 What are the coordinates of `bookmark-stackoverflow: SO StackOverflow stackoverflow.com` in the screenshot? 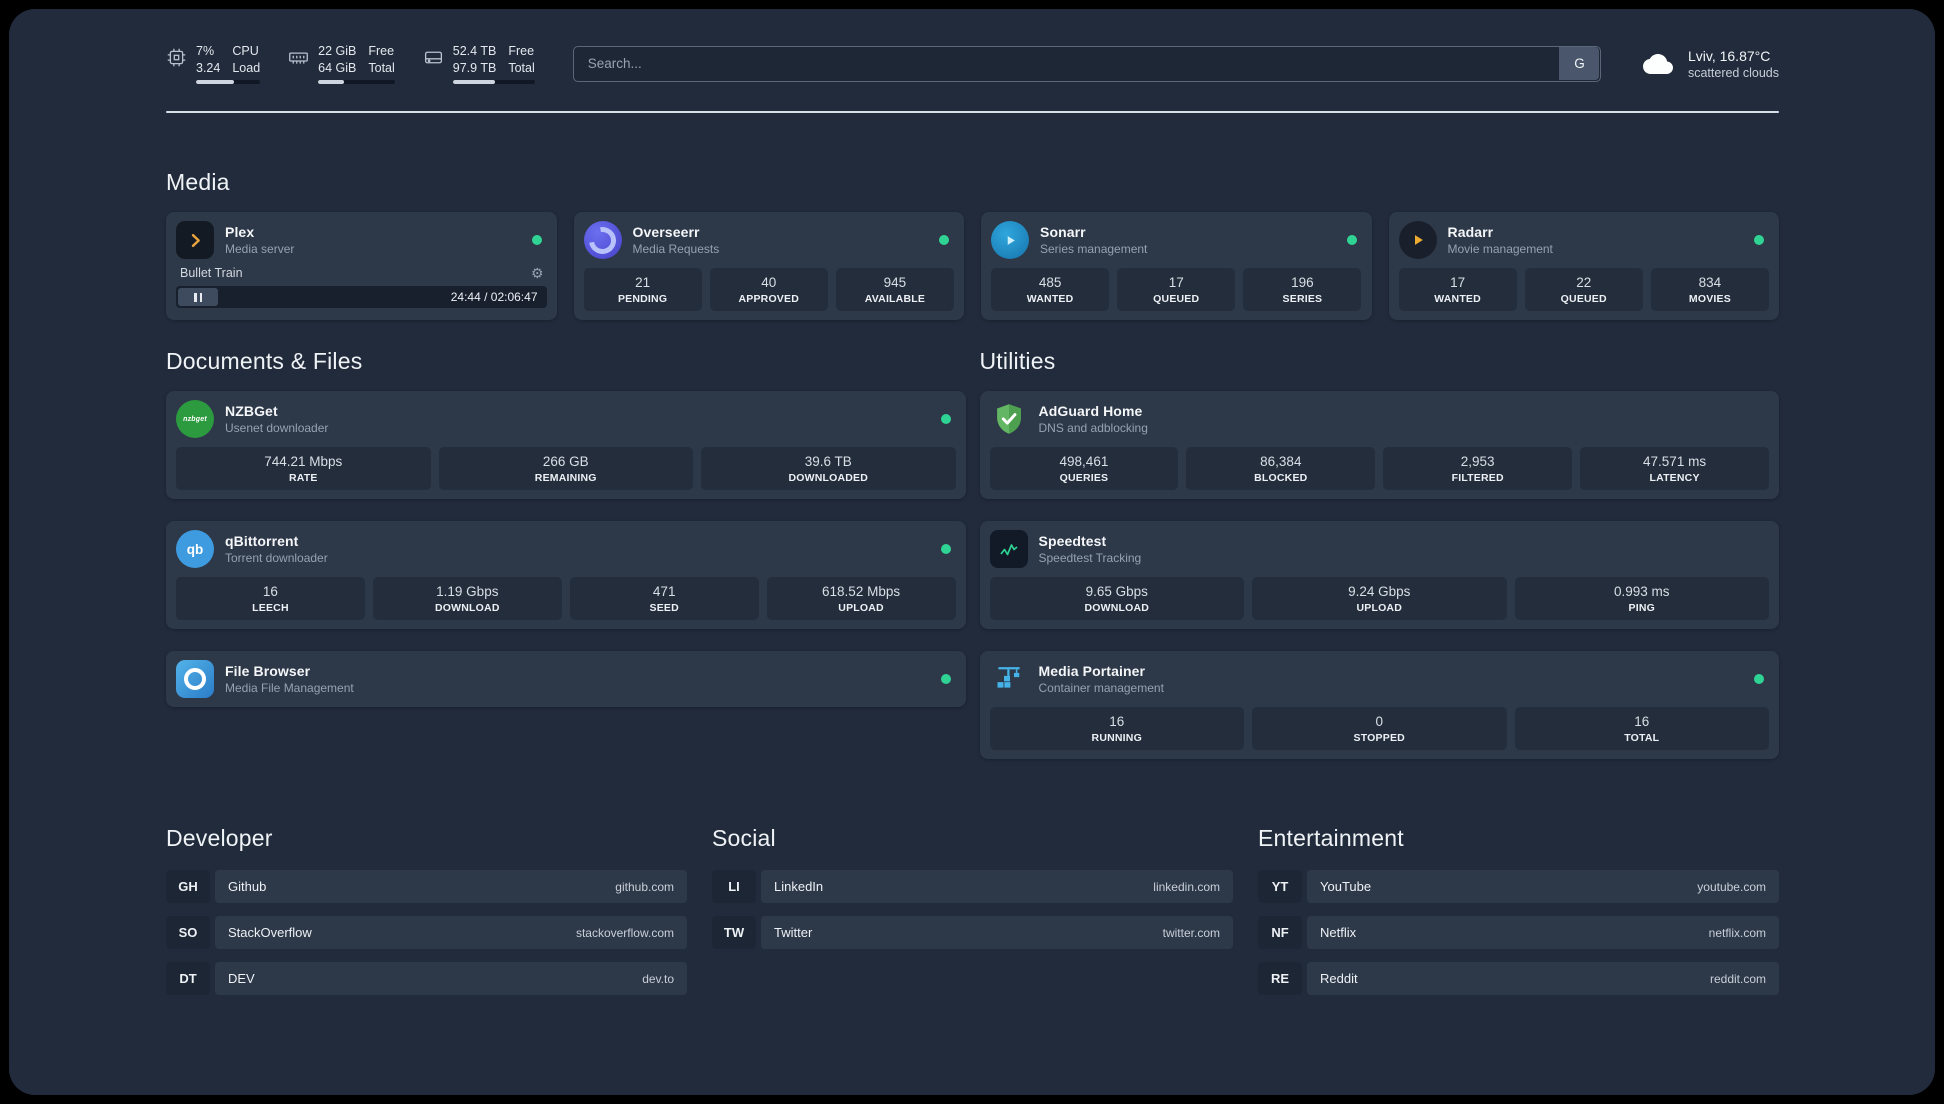 It's located at (426, 932).